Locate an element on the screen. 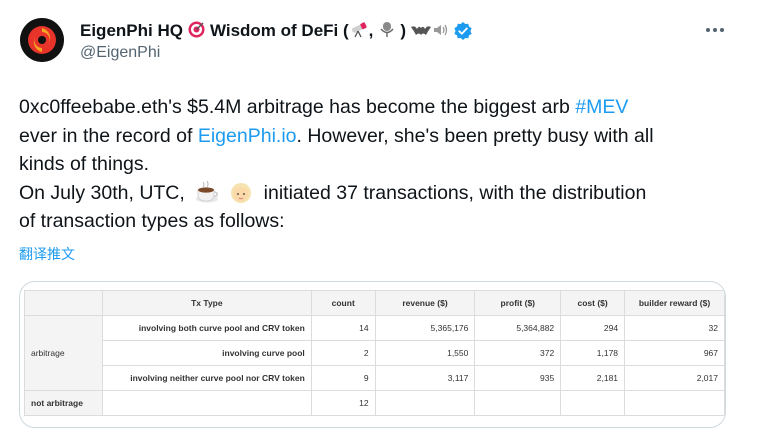 The width and height of the screenshot is (757, 437). tweet-line-5: of transaction types as follows: is located at coordinates (152, 221).